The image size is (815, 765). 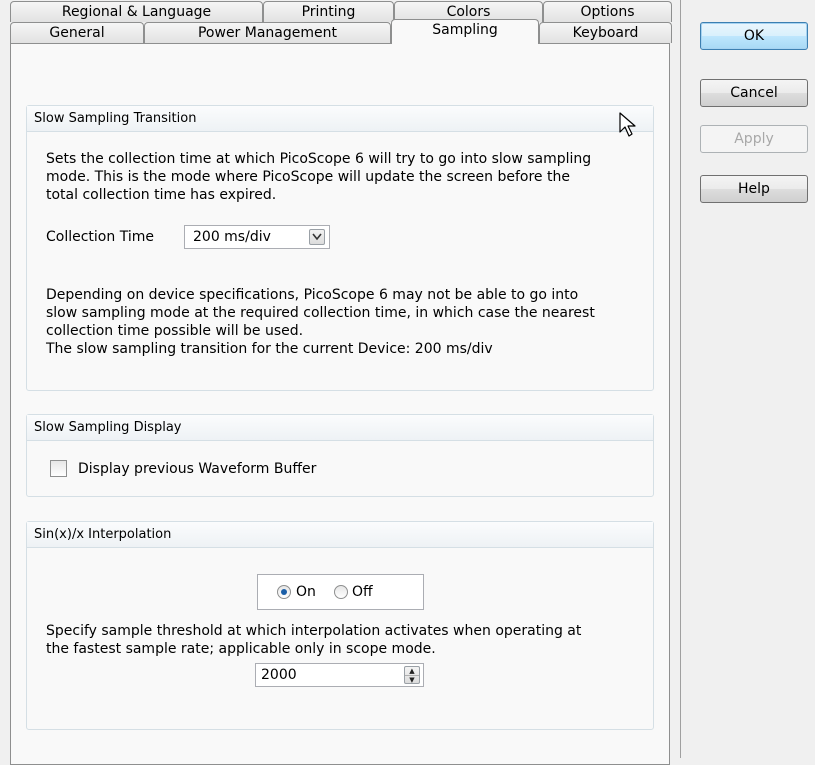 What do you see at coordinates (267, 32) in the screenshot?
I see `tab-power-management: Power Management` at bounding box center [267, 32].